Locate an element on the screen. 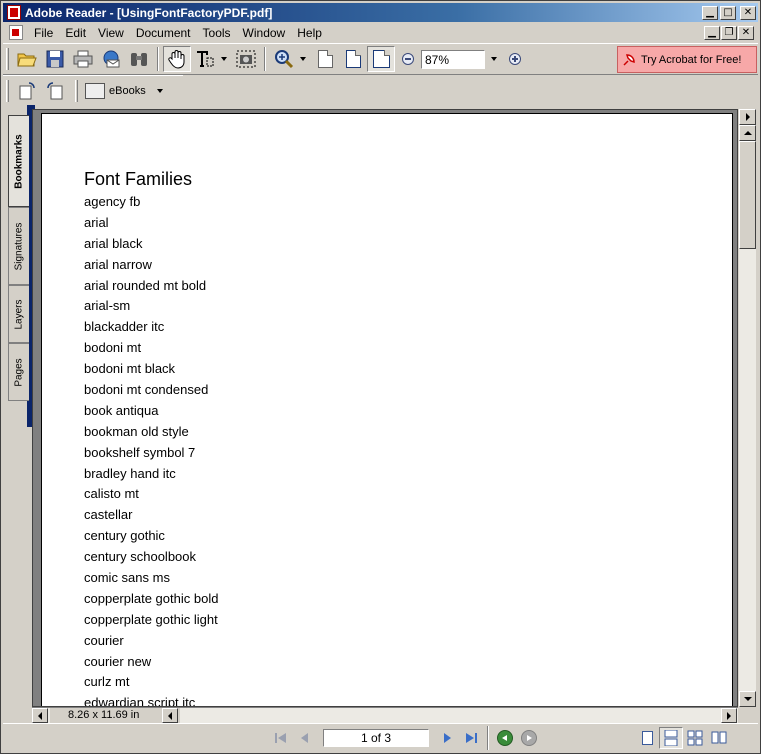 Image resolution: width=761 pixels, height=754 pixels. email-button is located at coordinates (111, 59).